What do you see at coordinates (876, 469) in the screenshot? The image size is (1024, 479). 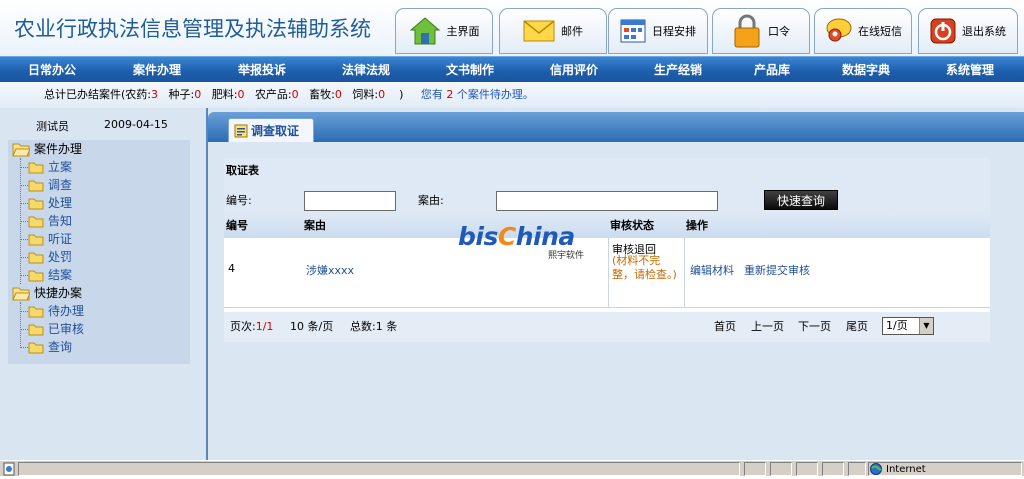 I see `globe-icon` at bounding box center [876, 469].